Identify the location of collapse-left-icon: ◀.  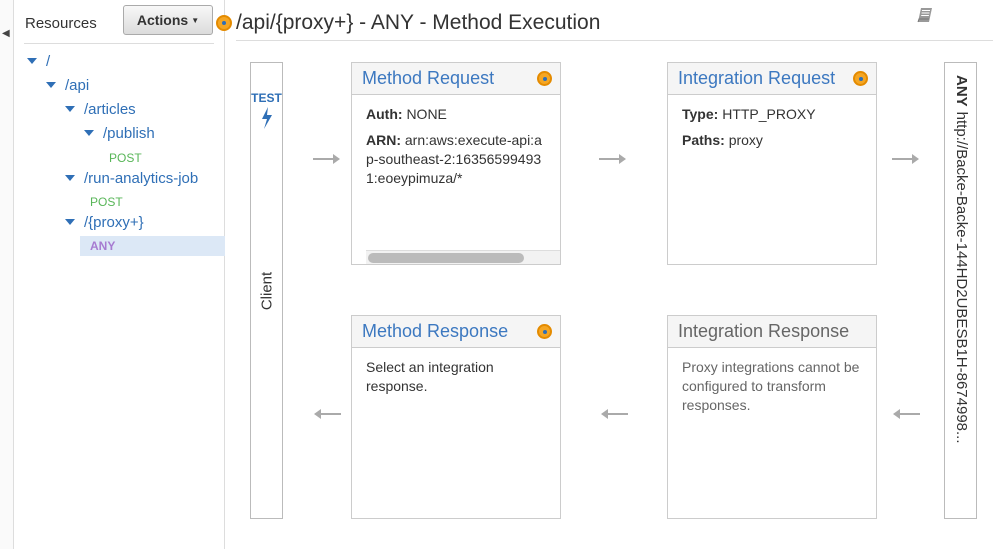
(6, 33).